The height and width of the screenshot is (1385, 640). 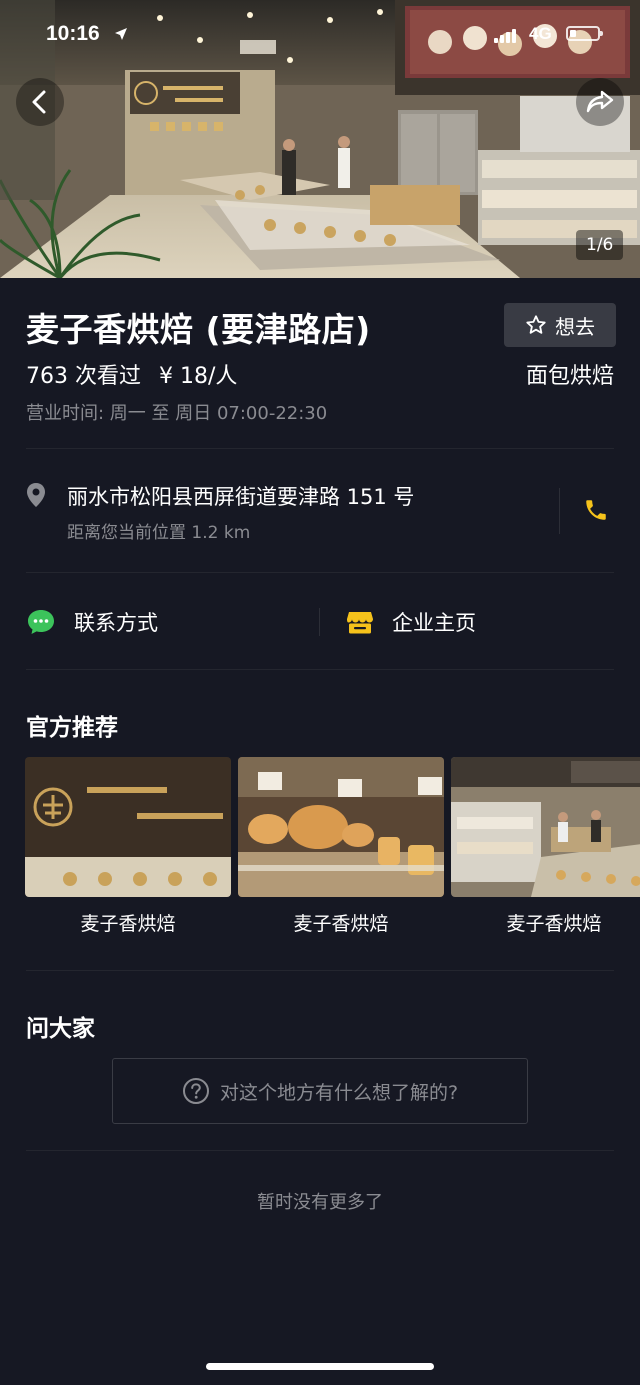 I want to click on share-button, so click(x=600, y=102).